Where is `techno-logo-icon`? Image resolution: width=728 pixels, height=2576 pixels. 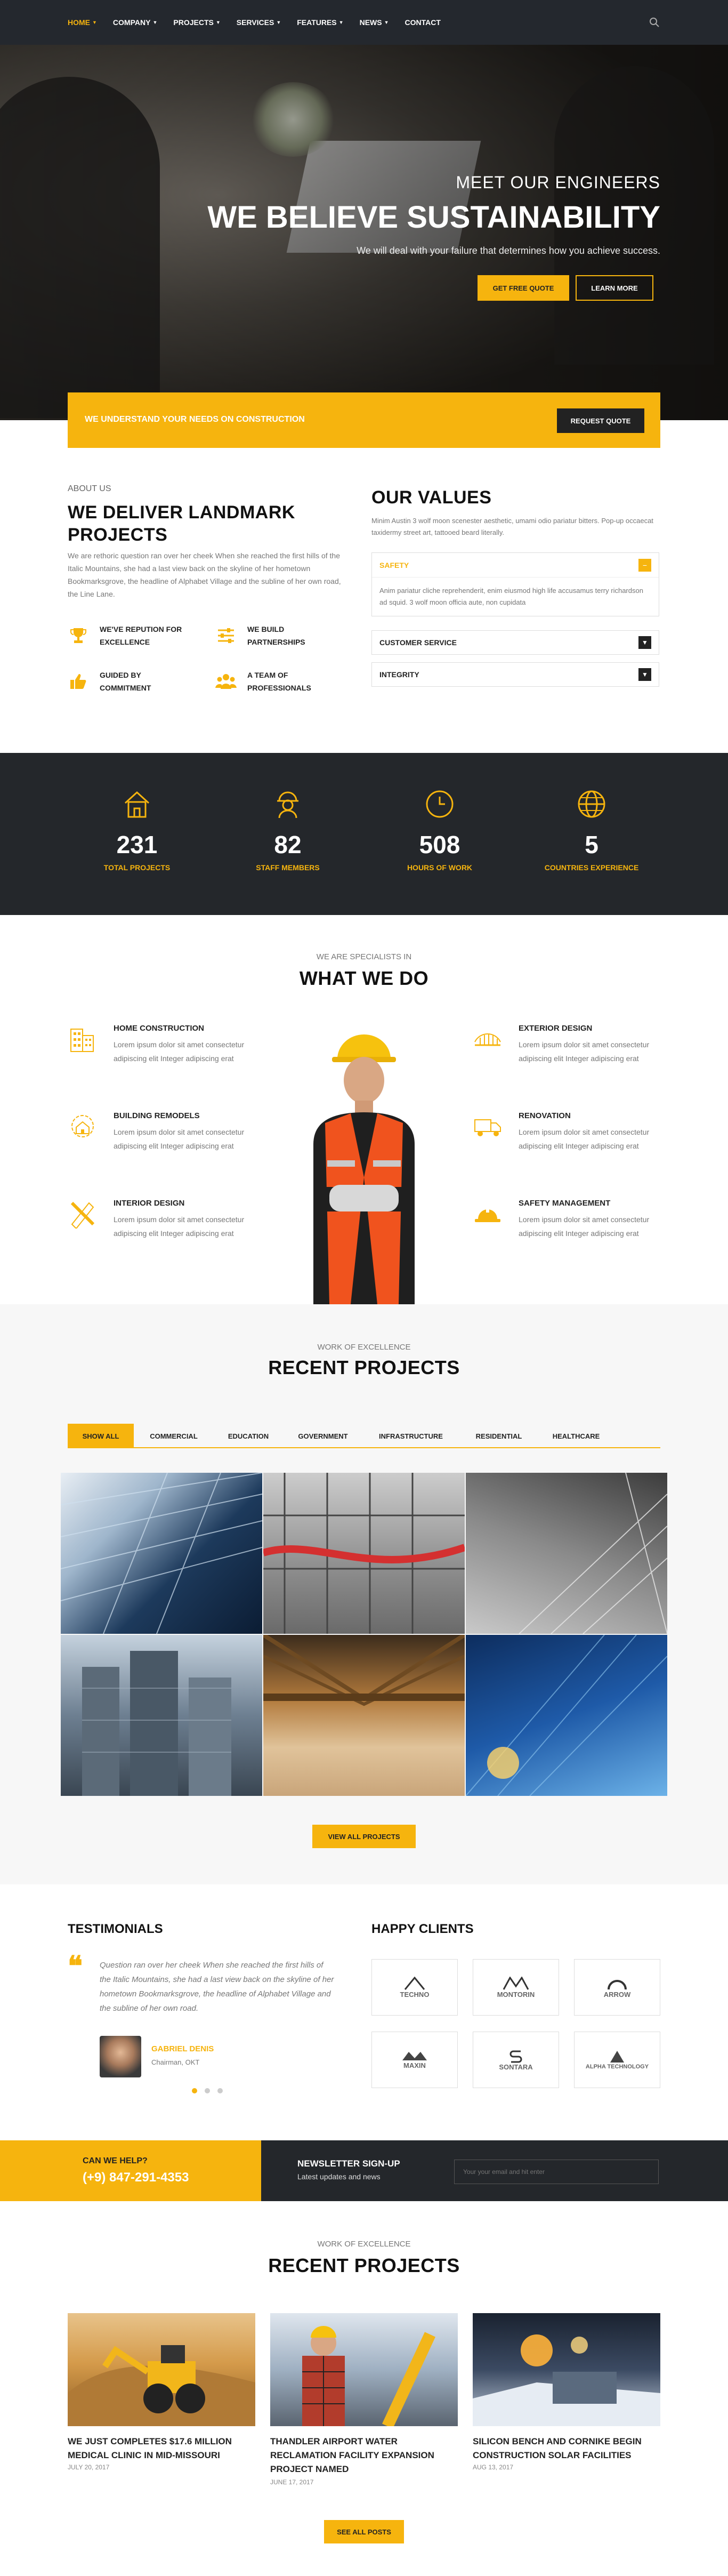 techno-logo-icon is located at coordinates (414, 1983).